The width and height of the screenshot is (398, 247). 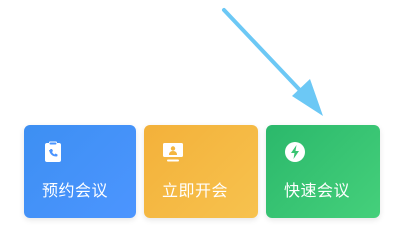 I want to click on quick-meeting-label: 快速会议, so click(x=317, y=190).